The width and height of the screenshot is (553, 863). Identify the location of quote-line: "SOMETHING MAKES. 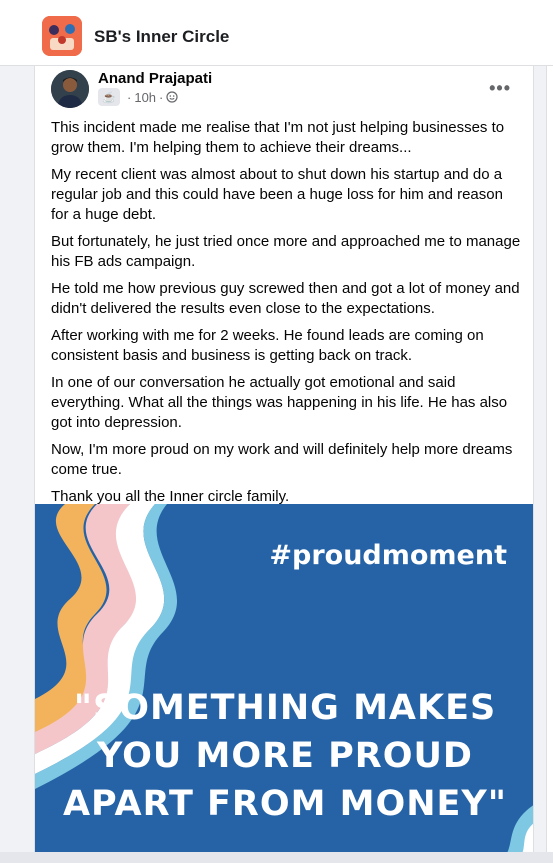
(285, 708).